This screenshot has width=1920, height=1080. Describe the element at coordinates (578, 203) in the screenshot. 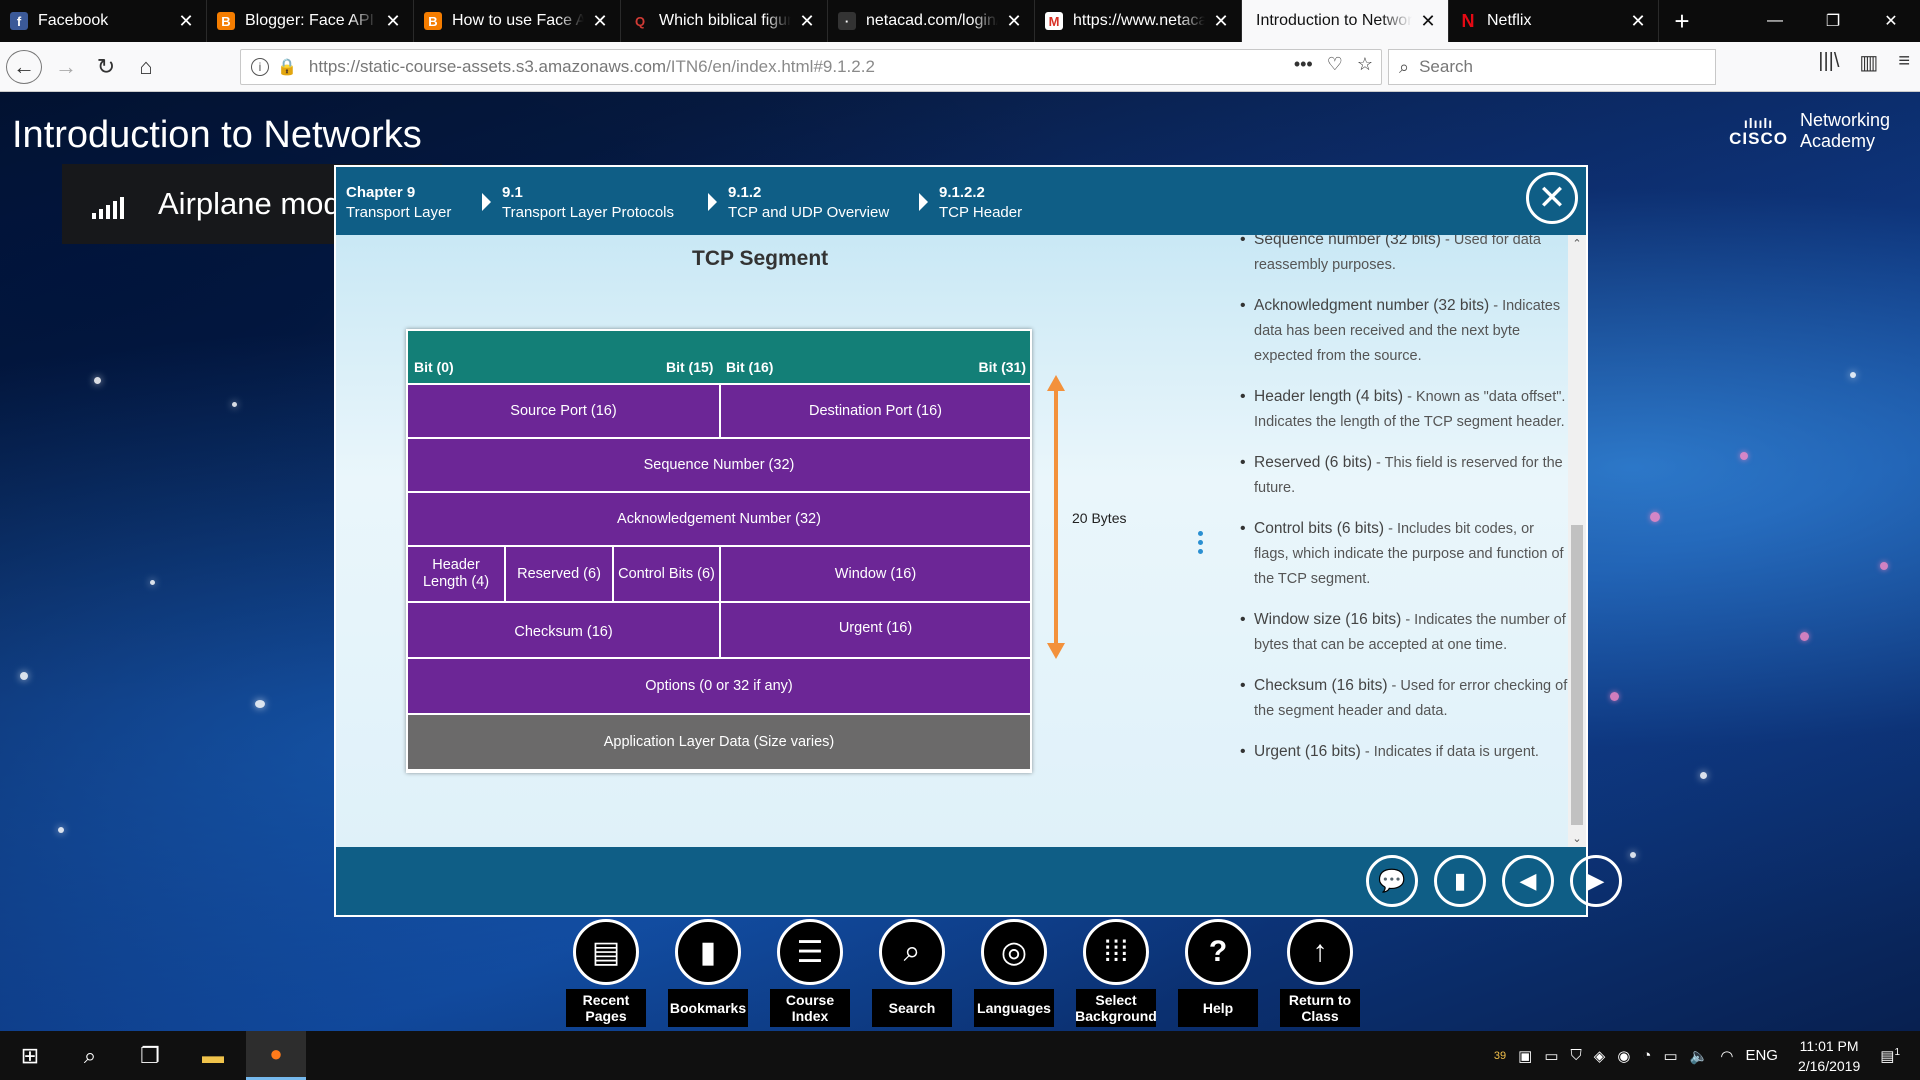

I see `breadcrumb-section: 9.1 Transport Layer Protocols` at that location.